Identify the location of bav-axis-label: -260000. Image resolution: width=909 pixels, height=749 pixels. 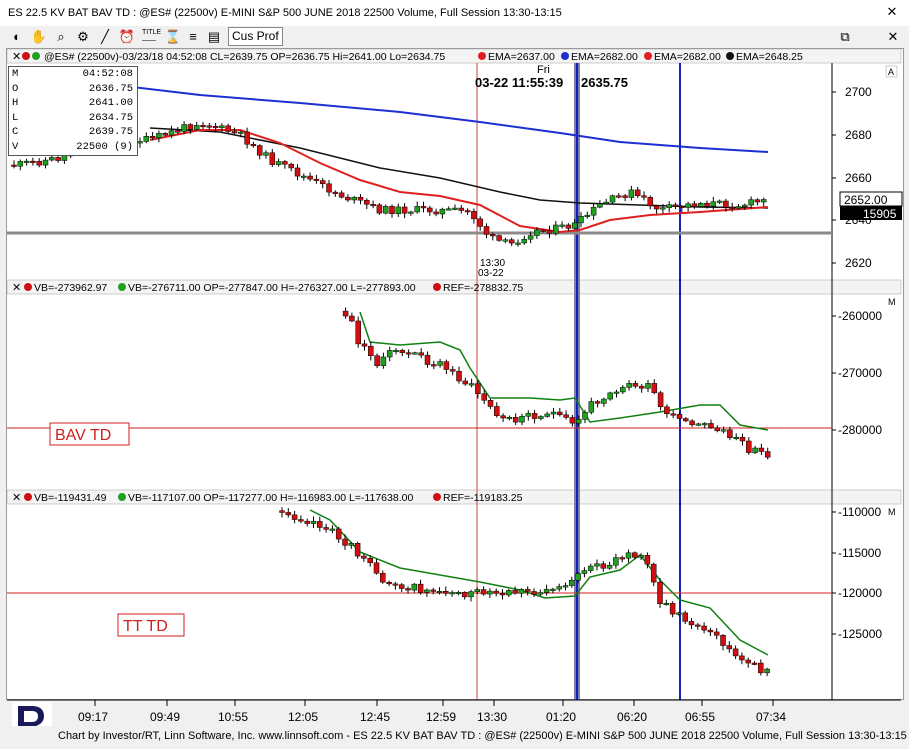
(860, 316).